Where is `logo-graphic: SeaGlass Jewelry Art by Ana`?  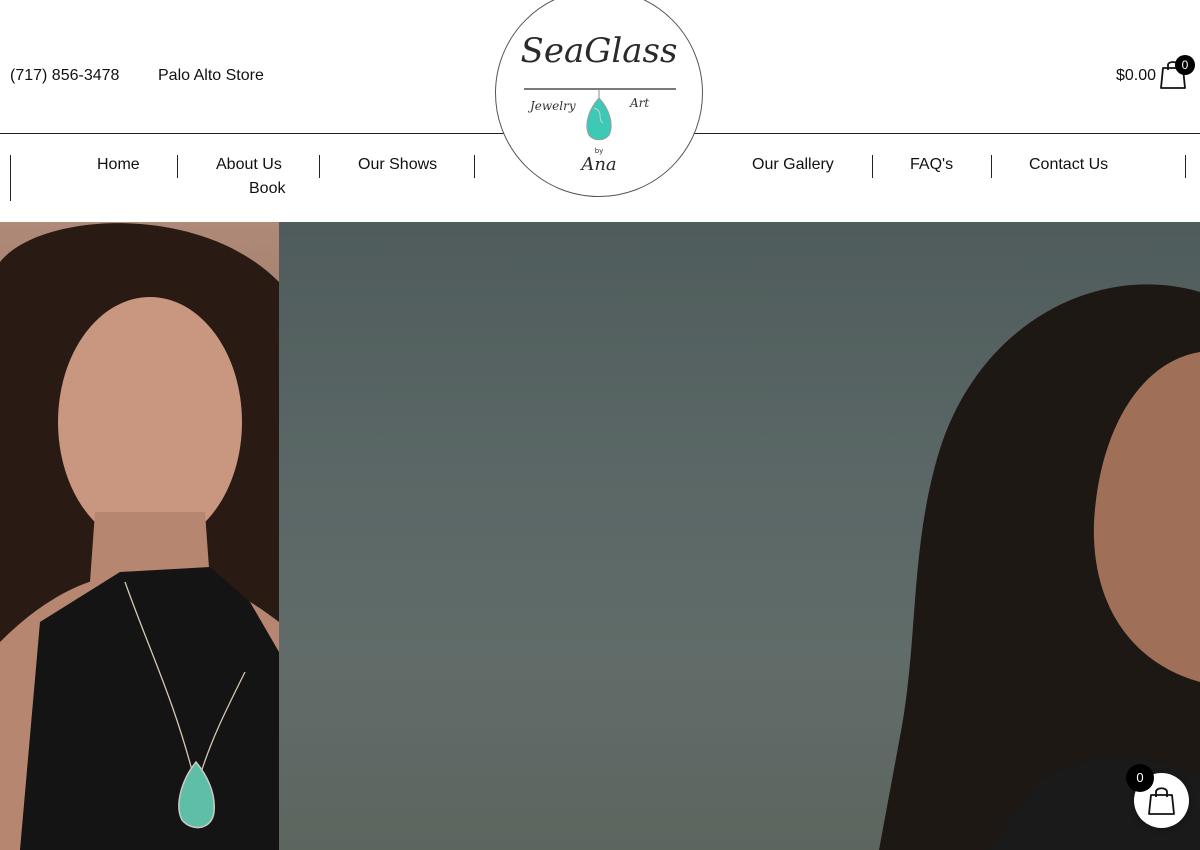
logo-graphic: SeaGlass Jewelry Art by Ana is located at coordinates (599, 103).